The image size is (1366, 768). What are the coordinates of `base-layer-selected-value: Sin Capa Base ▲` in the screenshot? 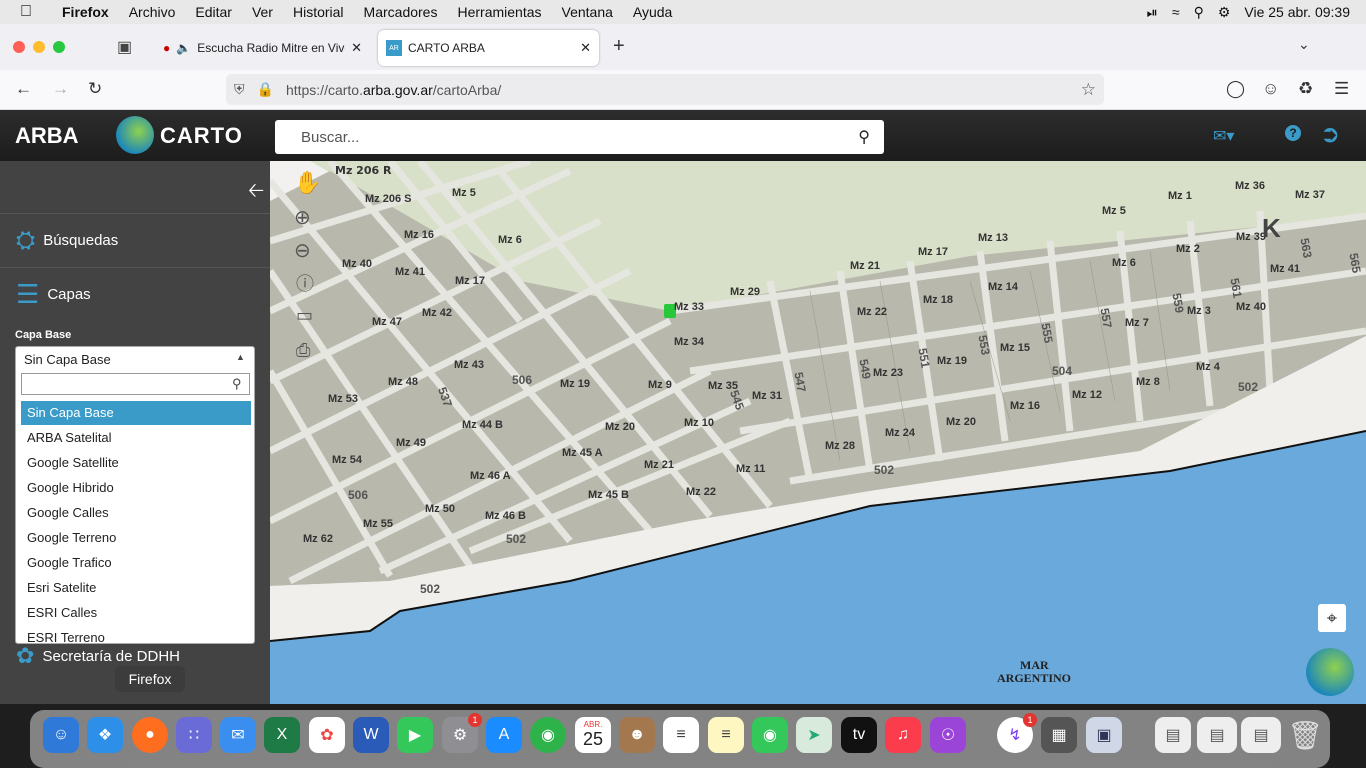 It's located at (135, 359).